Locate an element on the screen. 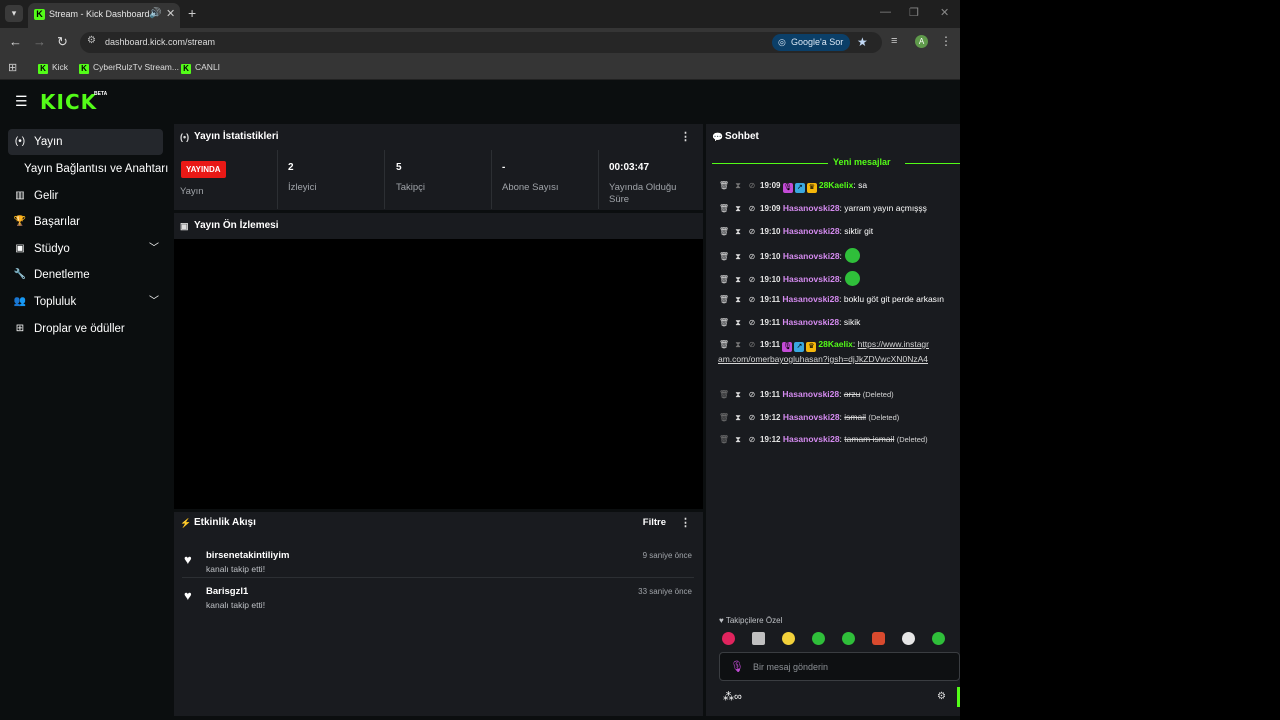 The image size is (1280, 720). sidebar-item-gelir: ▥ Gelir is located at coordinates (85, 196).